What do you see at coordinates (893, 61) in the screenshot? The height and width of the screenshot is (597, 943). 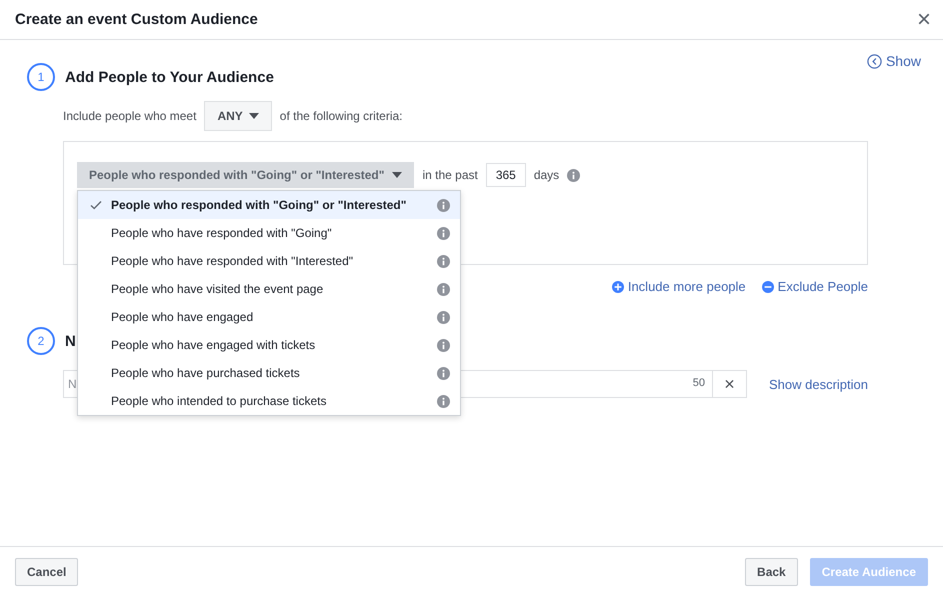 I see `show-link: Show` at bounding box center [893, 61].